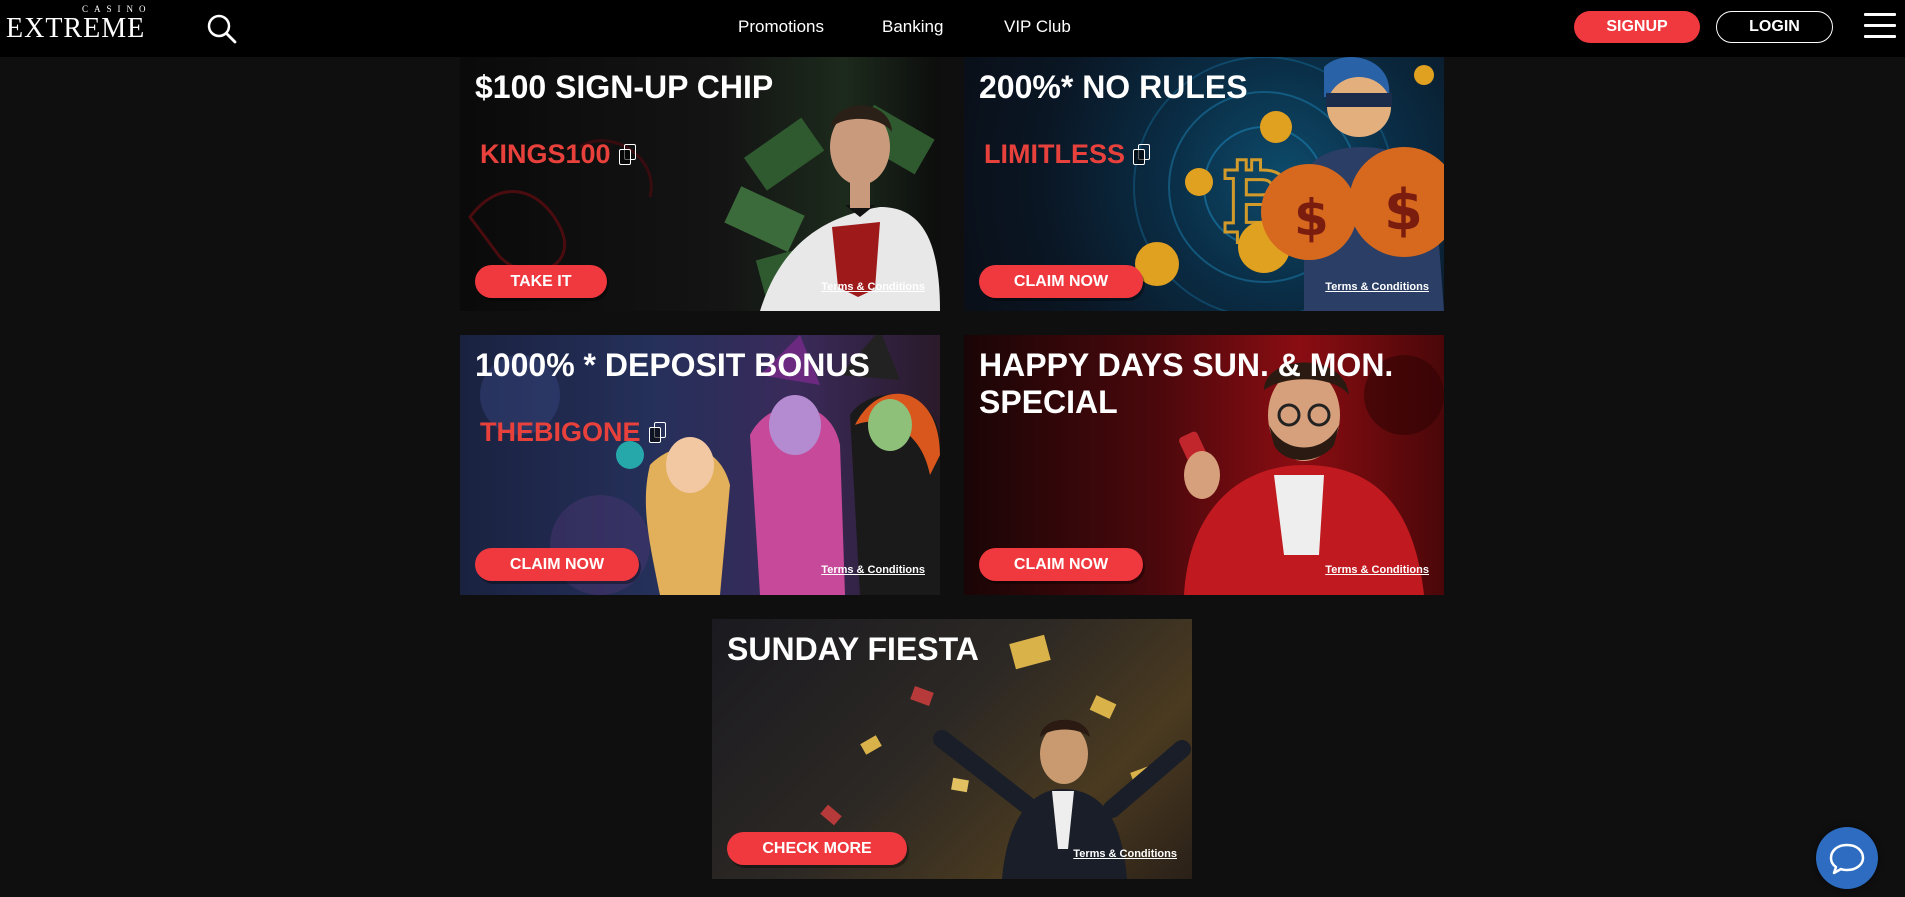  What do you see at coordinates (1054, 154) in the screenshot?
I see `promo-code-text: LIMITLESS` at bounding box center [1054, 154].